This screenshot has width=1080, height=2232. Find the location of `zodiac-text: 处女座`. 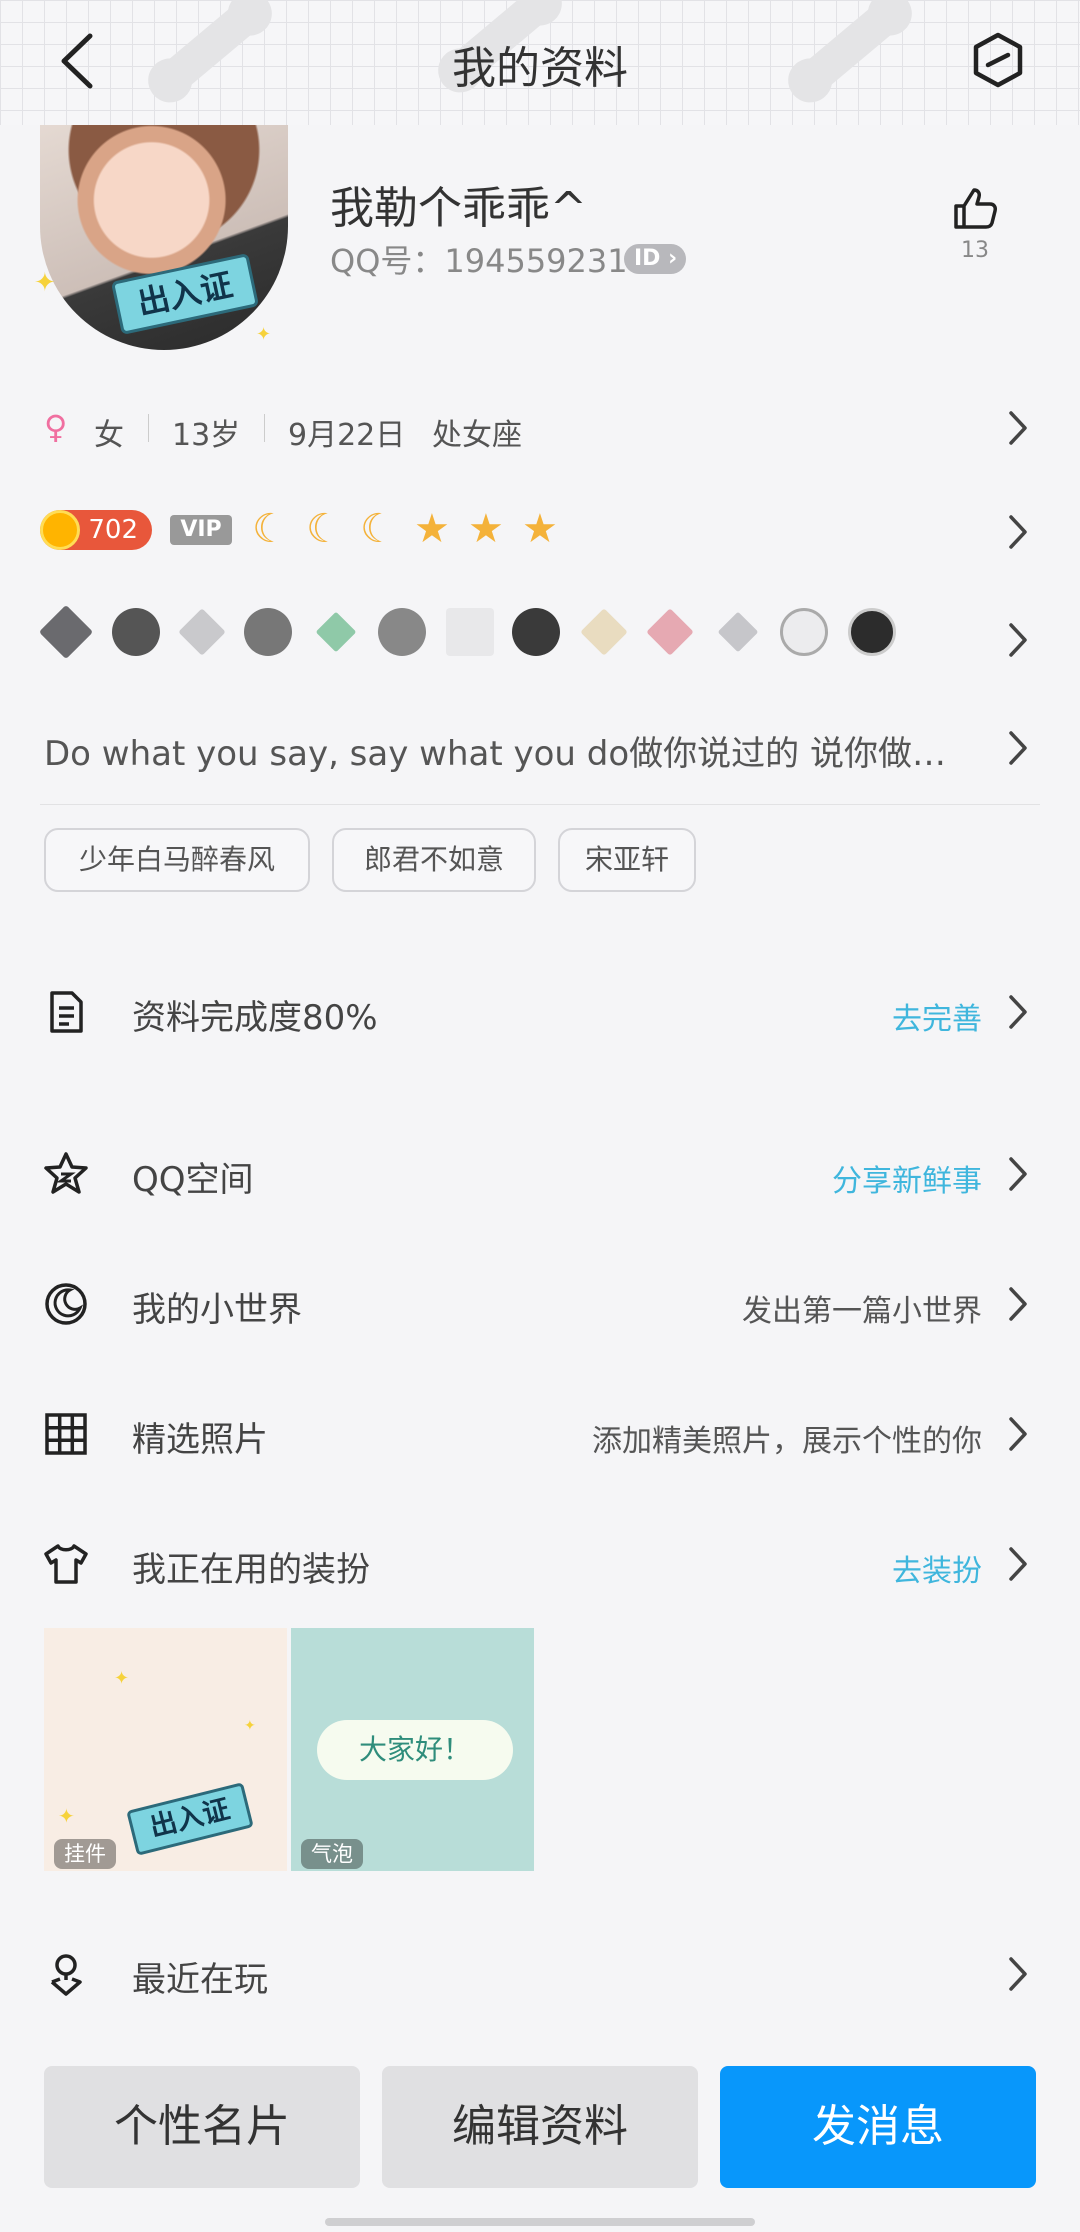

zodiac-text: 处女座 is located at coordinates (477, 435).